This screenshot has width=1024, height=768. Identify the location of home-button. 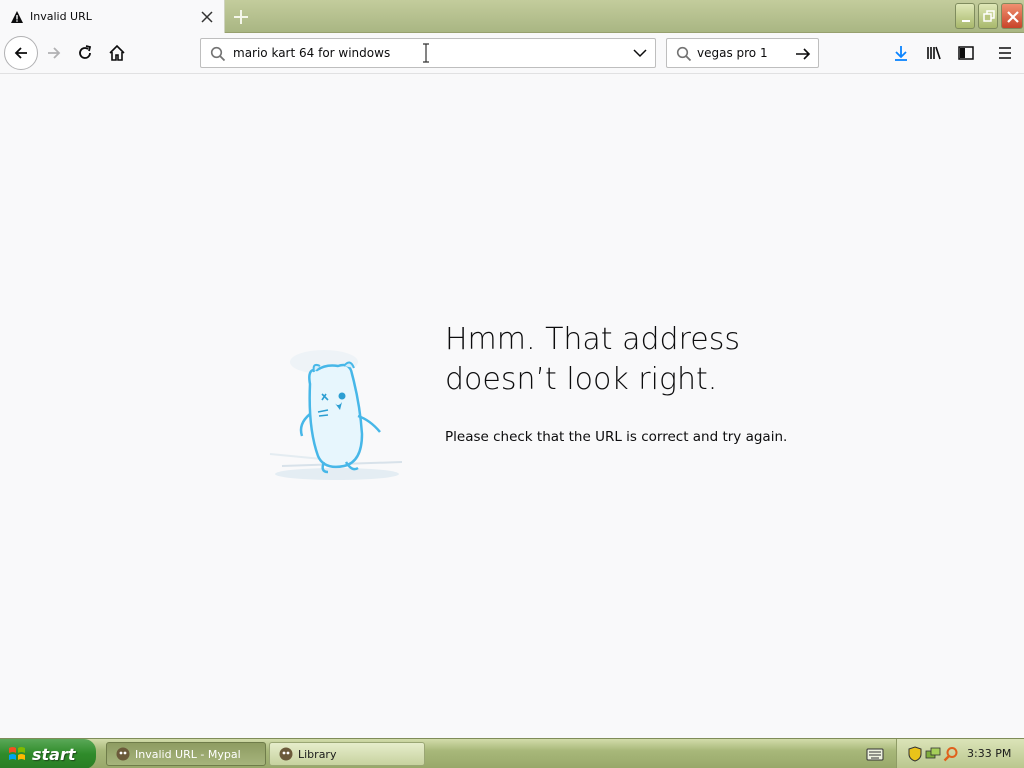
(117, 53).